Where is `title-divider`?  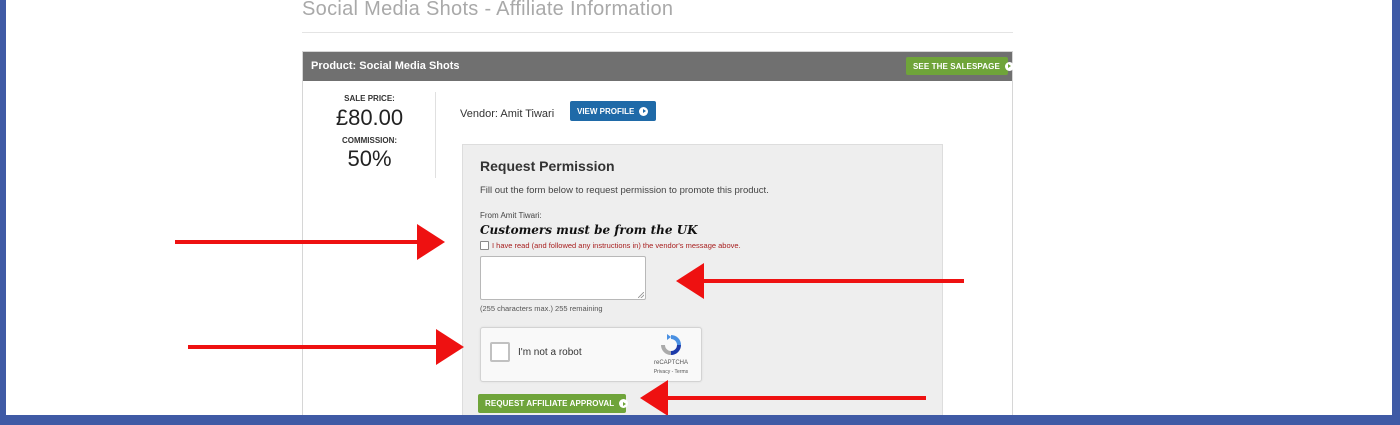 title-divider is located at coordinates (657, 32).